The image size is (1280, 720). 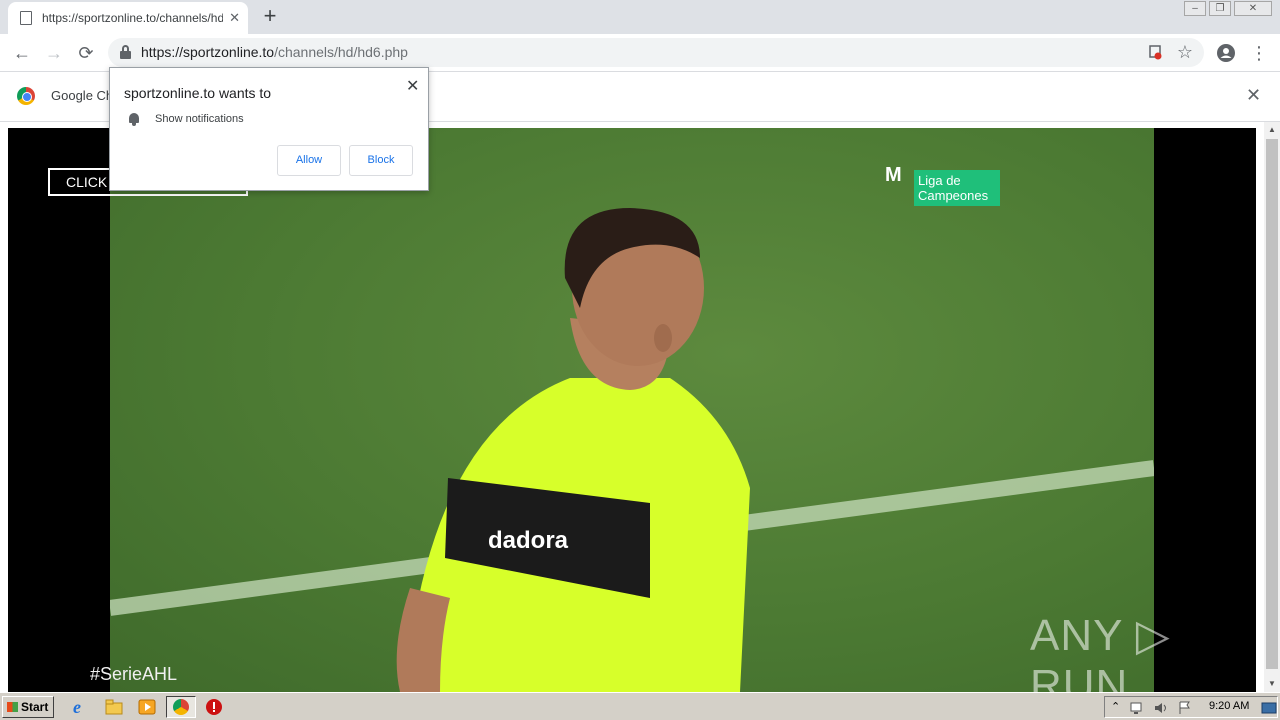 I want to click on svg-text: e, so click(x=77, y=707).